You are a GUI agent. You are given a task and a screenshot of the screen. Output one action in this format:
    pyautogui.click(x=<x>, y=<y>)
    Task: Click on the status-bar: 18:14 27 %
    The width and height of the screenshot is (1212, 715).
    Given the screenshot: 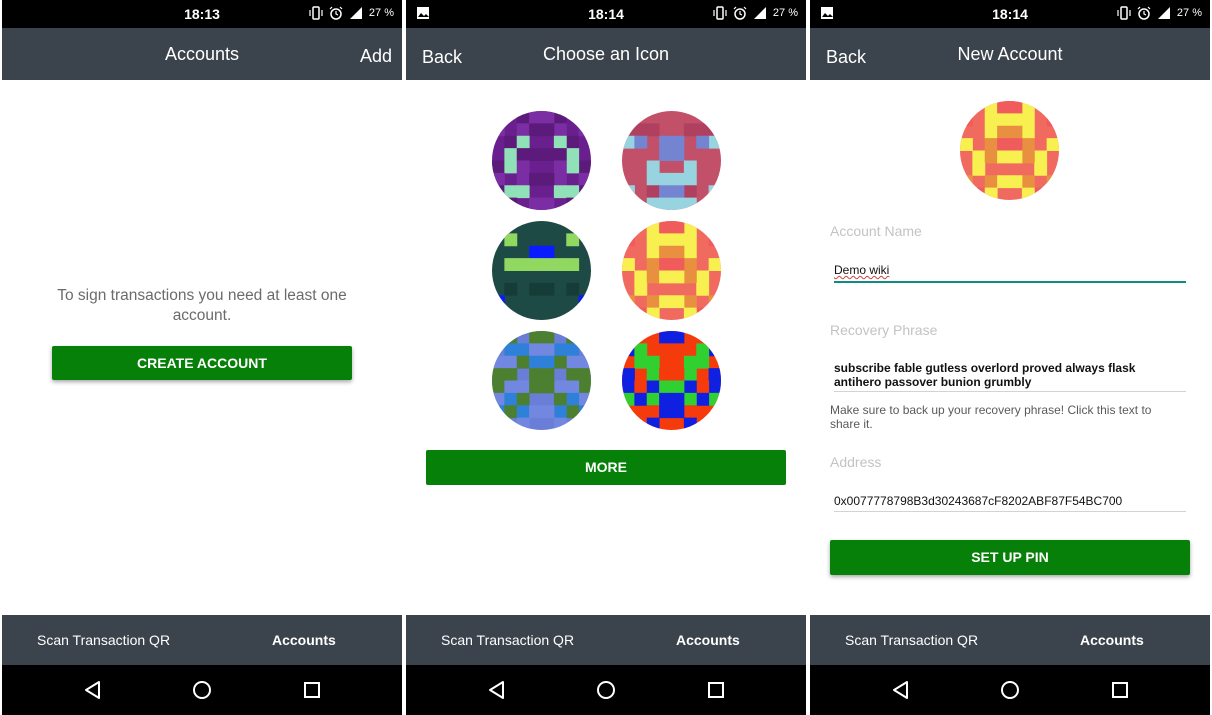 What is the action you would take?
    pyautogui.click(x=606, y=14)
    